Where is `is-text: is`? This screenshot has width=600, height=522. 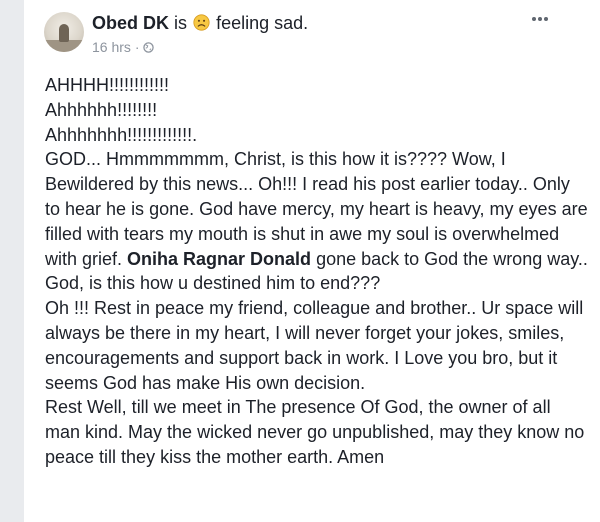 is-text: is is located at coordinates (181, 23).